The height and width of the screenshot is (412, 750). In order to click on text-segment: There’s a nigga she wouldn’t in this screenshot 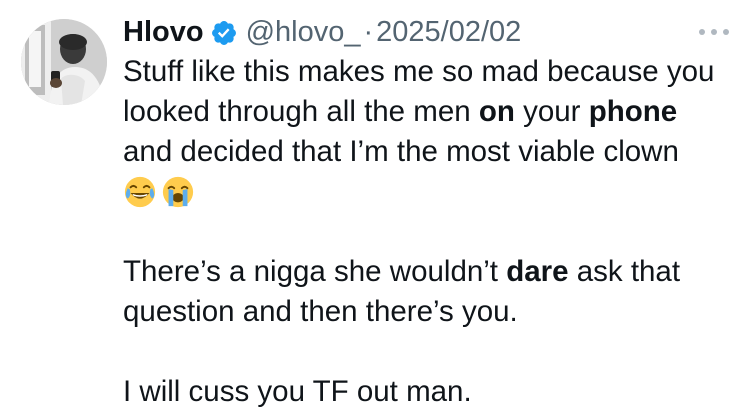, I will do `click(315, 271)`.